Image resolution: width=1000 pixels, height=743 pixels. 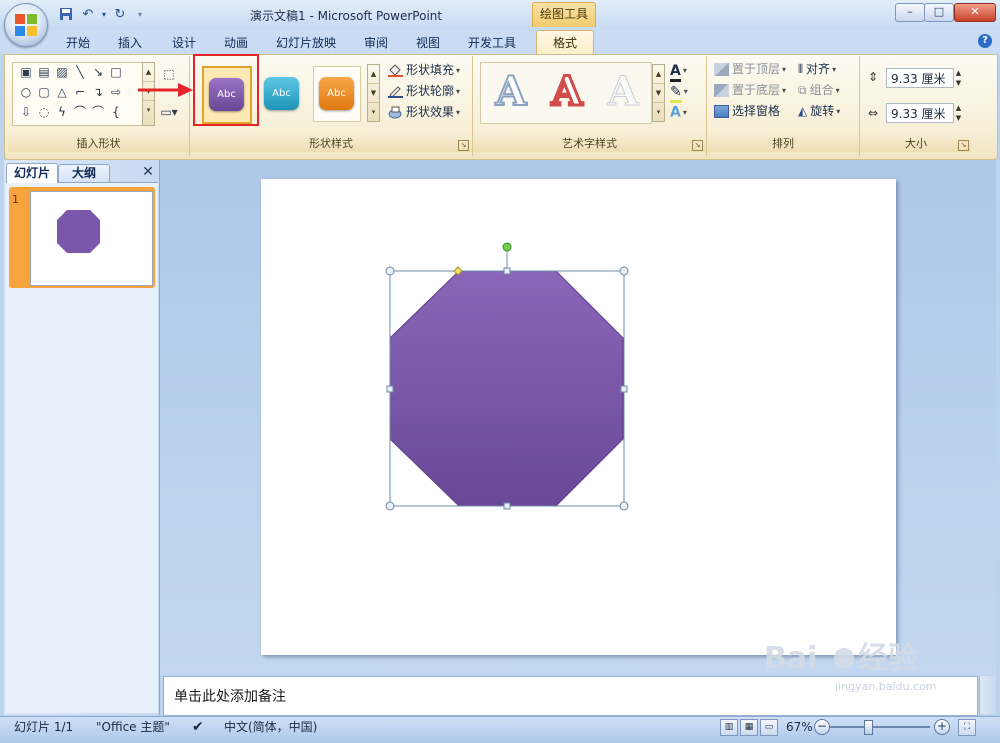 I want to click on redo-icon: ↻, so click(x=120, y=15).